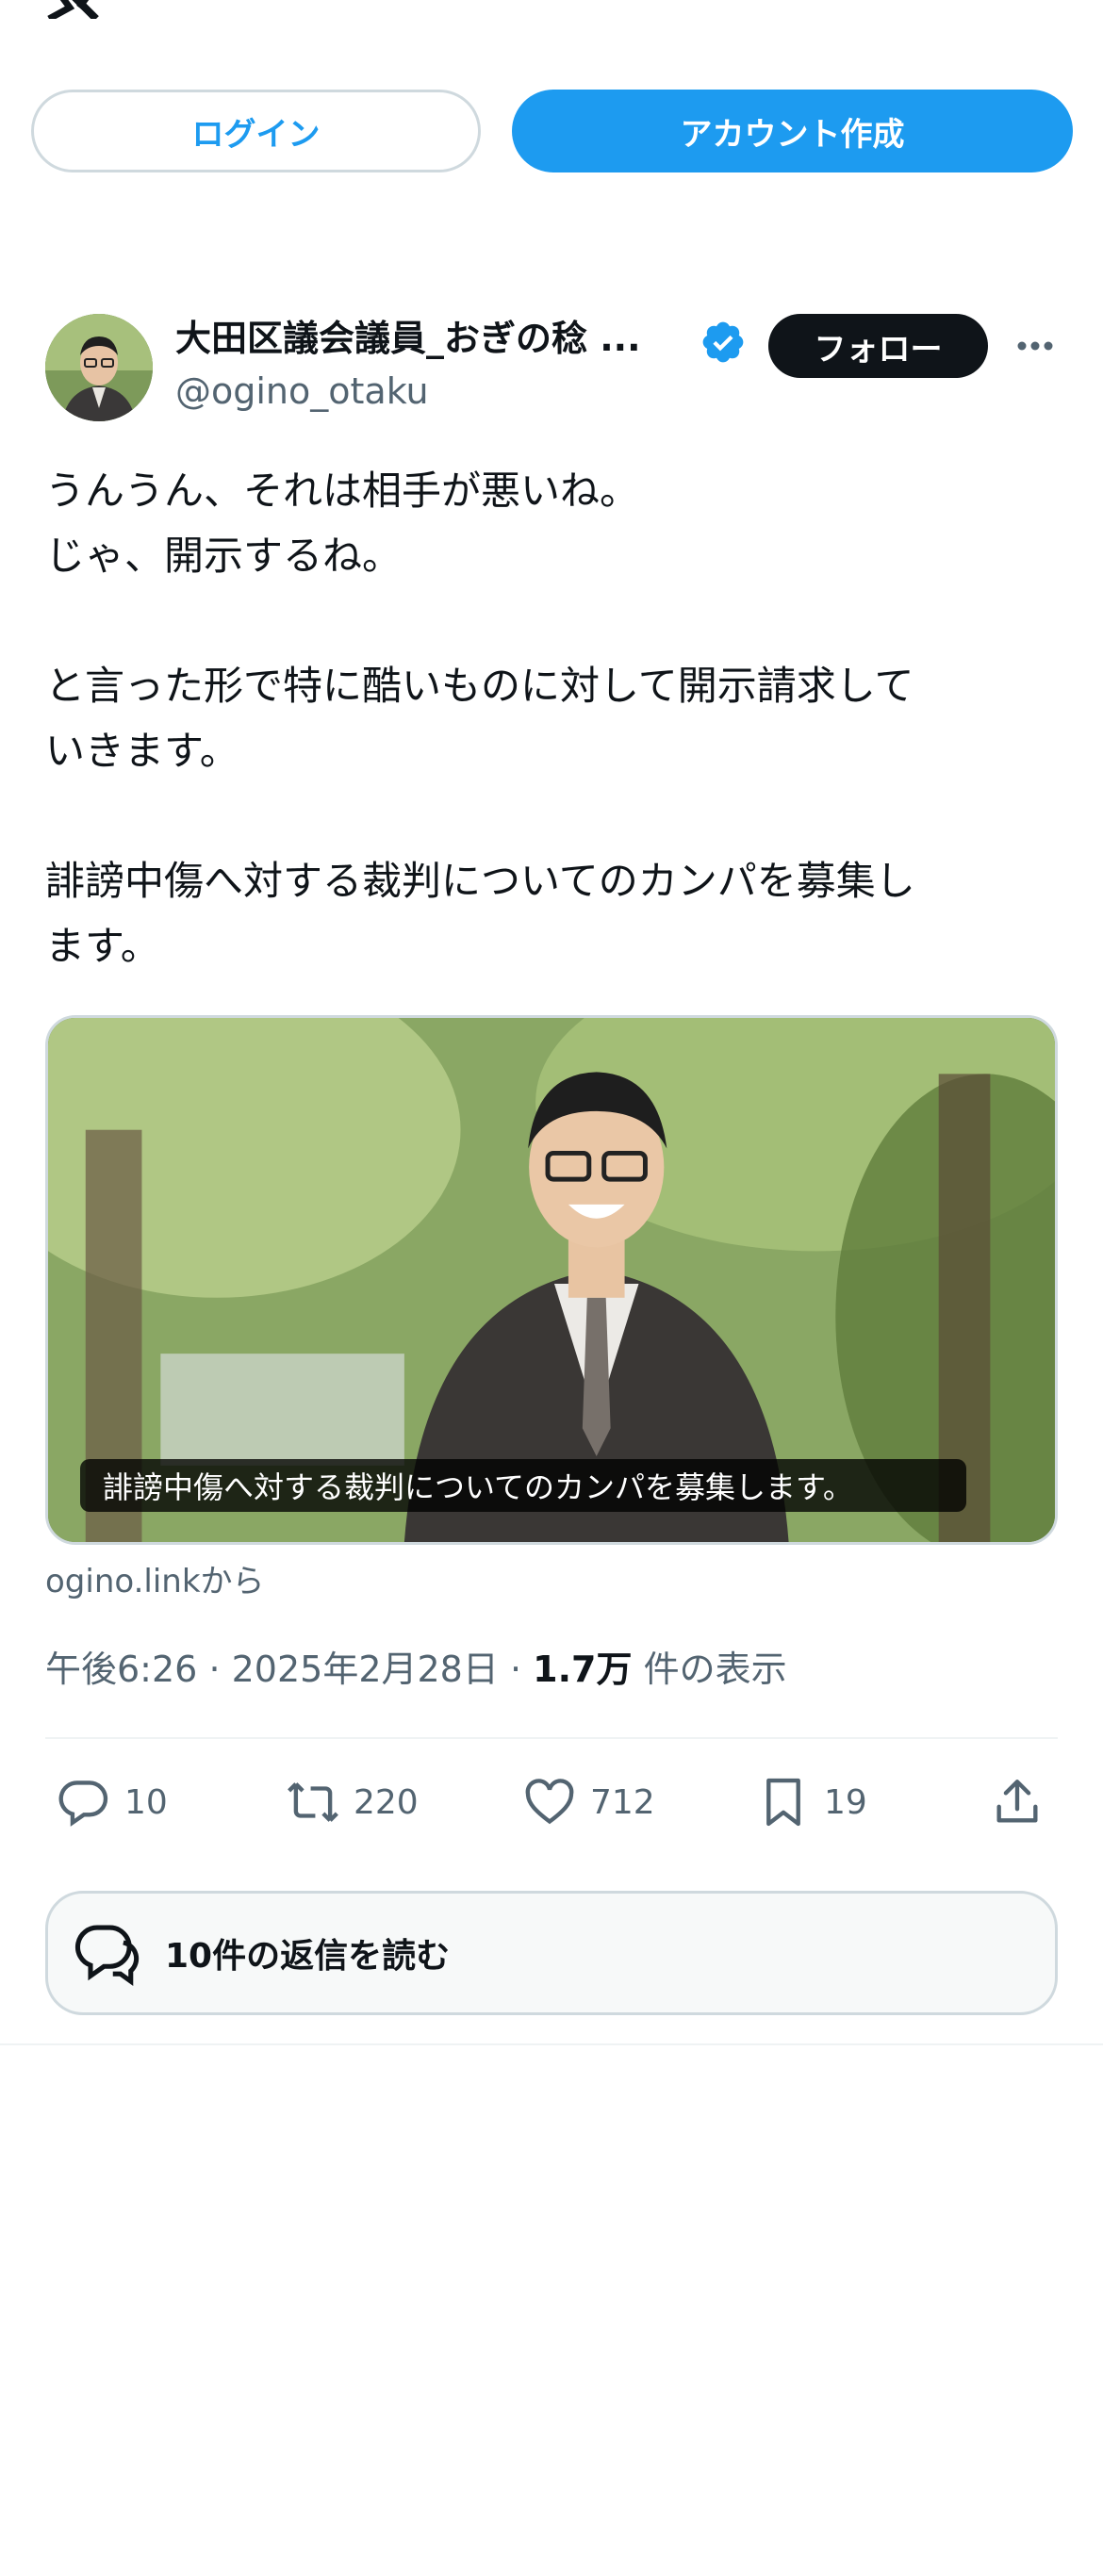  What do you see at coordinates (387, 1802) in the screenshot?
I see `retweet-count: 220` at bounding box center [387, 1802].